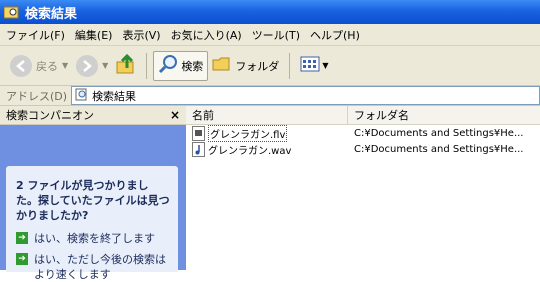 This screenshot has height=282, width=540. I want to click on column-name: 名前, so click(267, 115).